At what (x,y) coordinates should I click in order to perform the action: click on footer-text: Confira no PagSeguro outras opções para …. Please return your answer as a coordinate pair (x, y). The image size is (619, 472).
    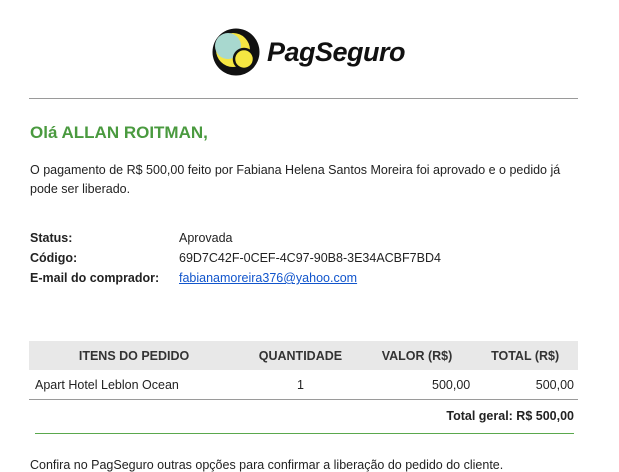
    Looking at the image, I should click on (267, 465).